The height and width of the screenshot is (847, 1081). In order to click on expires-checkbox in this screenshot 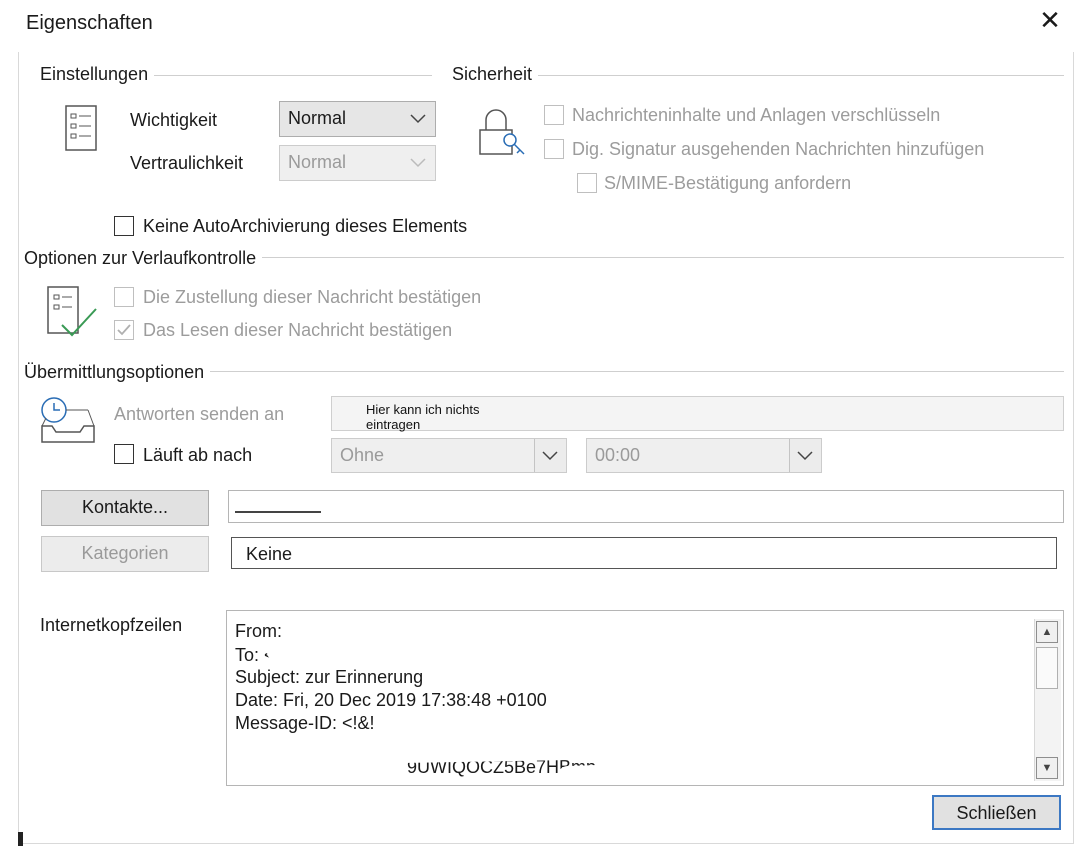, I will do `click(124, 454)`.